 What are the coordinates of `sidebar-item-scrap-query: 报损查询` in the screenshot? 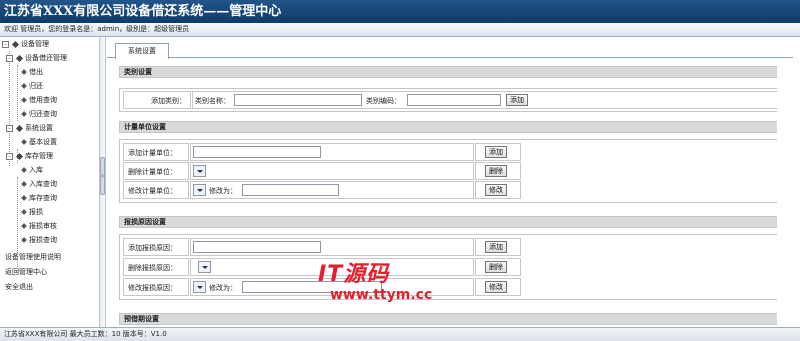 It's located at (49, 240).